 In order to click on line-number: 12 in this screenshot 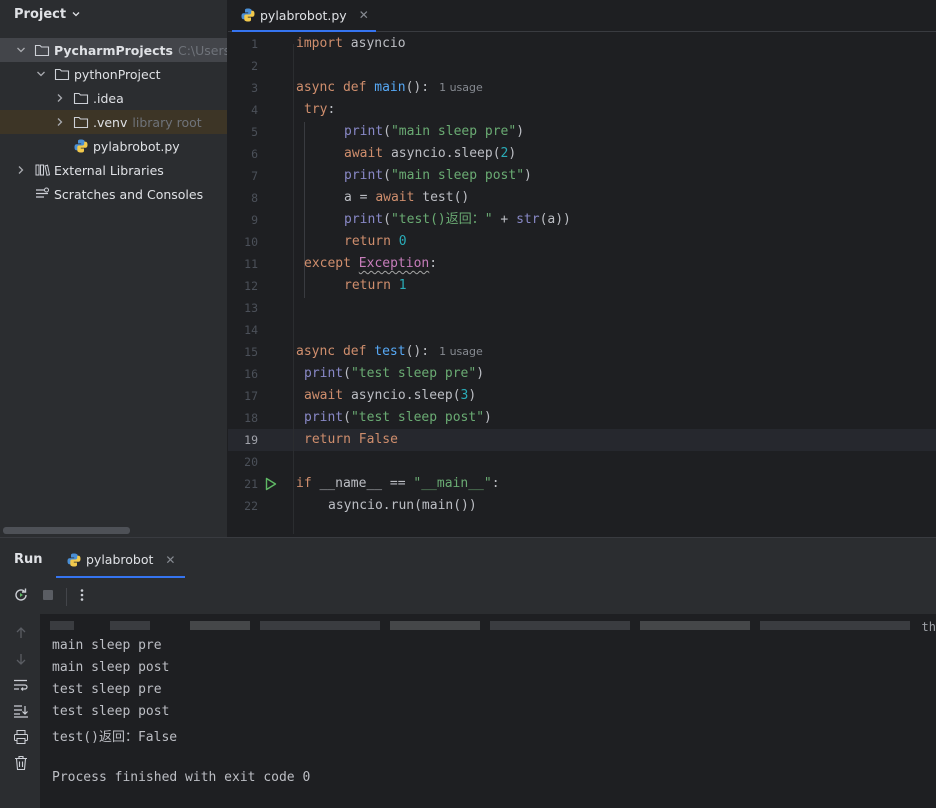, I will do `click(243, 286)`.